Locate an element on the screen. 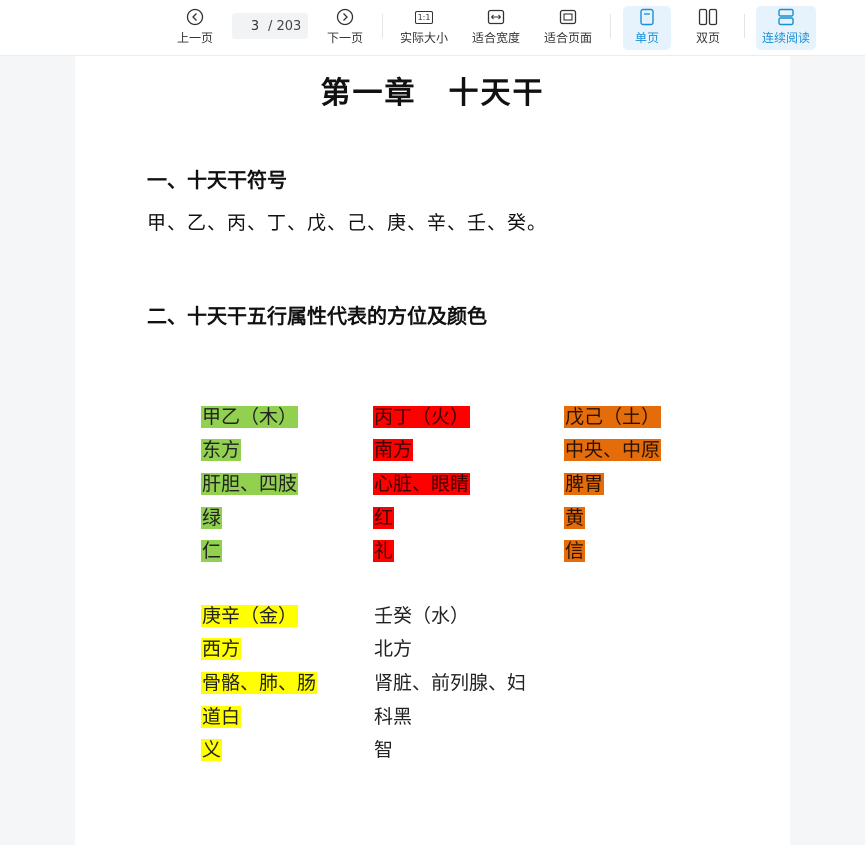  metal-direction: 西方 is located at coordinates (221, 649).